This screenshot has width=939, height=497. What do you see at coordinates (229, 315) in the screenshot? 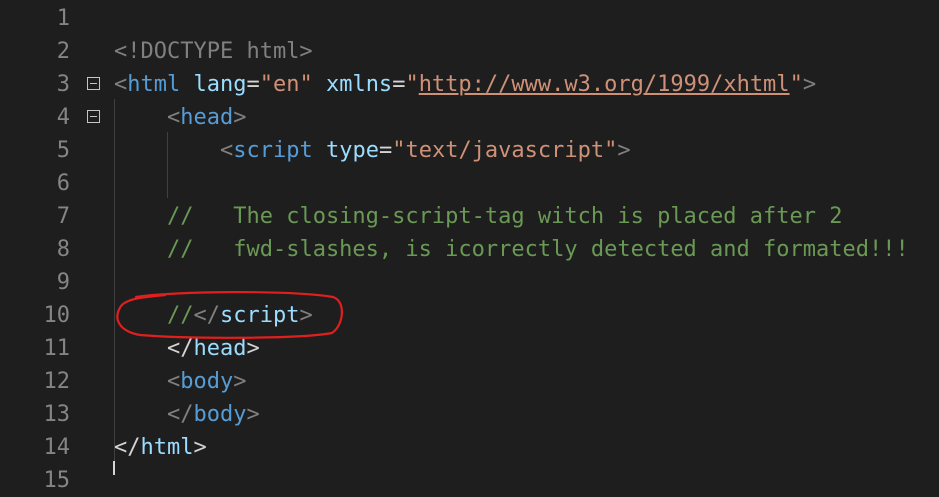
I see `annotation-ellipse` at bounding box center [229, 315].